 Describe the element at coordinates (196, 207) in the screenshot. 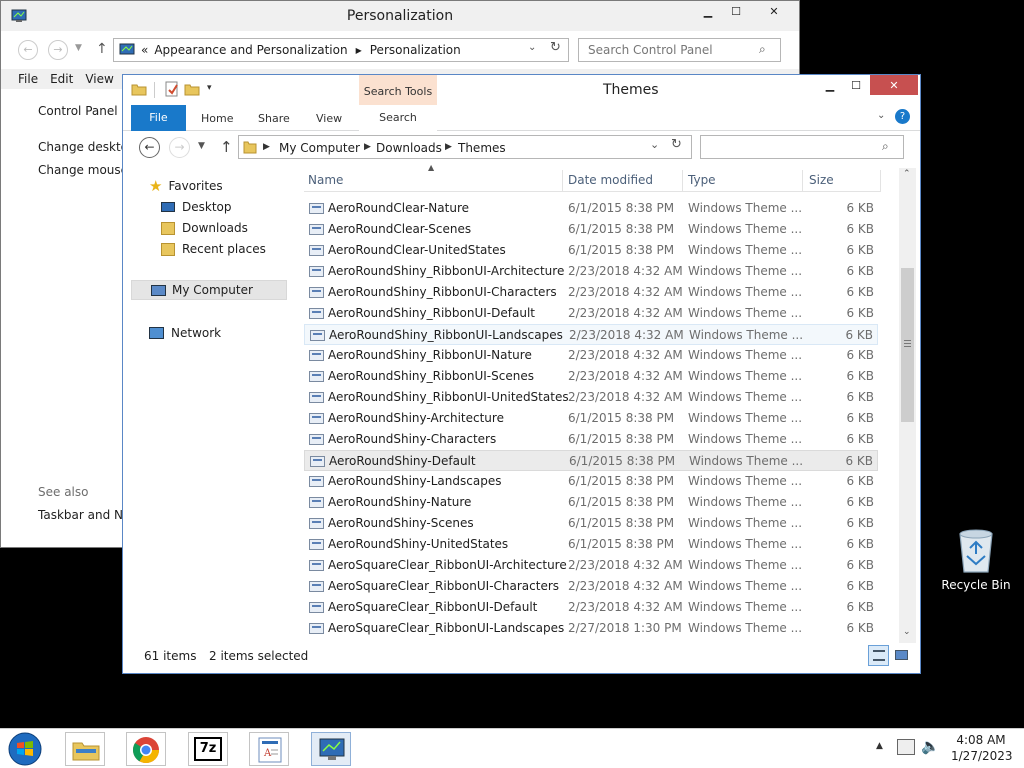

I see `nav-desktop: Desktop` at that location.